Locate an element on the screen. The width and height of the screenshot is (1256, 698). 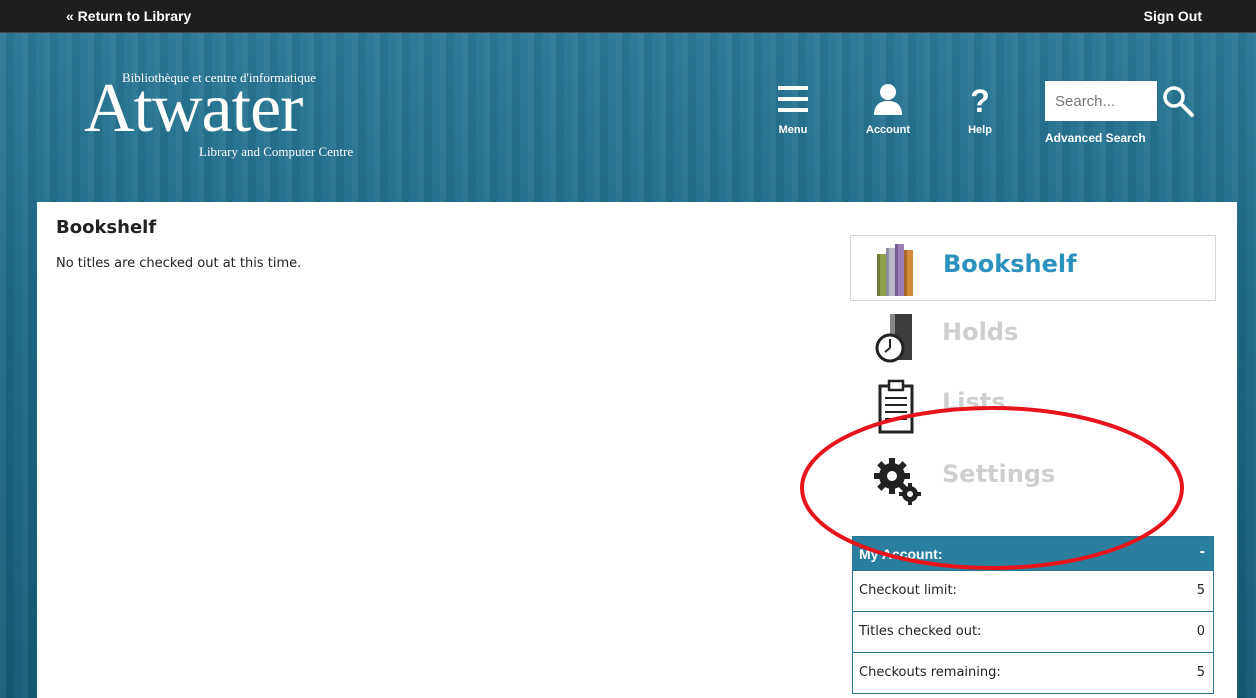
collapse-toggle: - is located at coordinates (1202, 552).